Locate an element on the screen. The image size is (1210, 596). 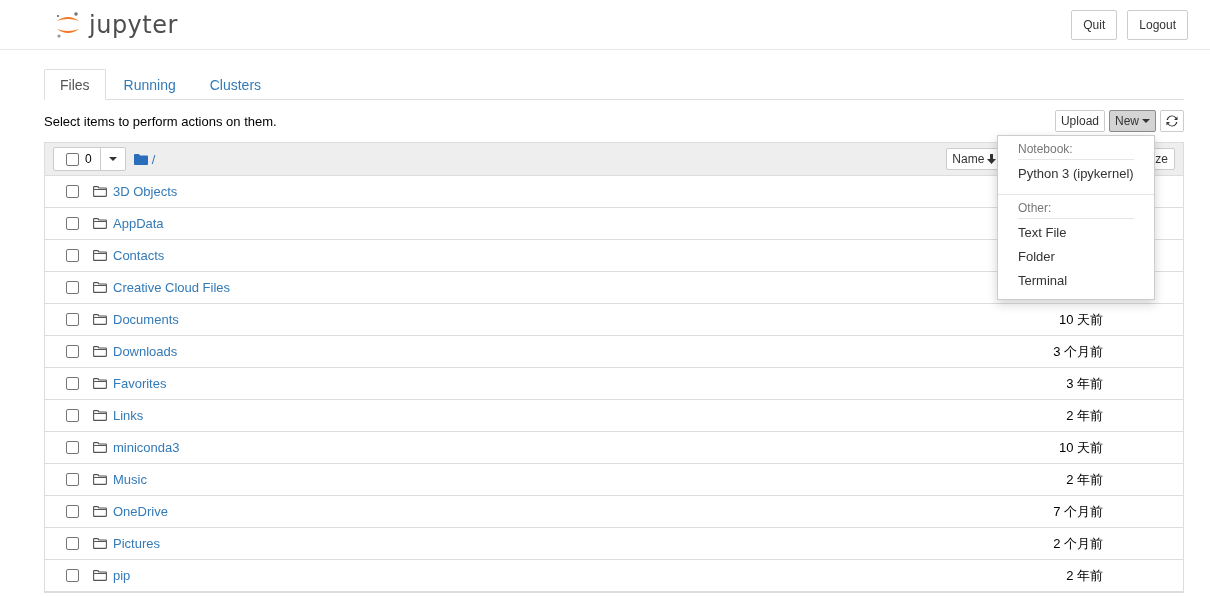
selected-count: 0 is located at coordinates (88, 159).